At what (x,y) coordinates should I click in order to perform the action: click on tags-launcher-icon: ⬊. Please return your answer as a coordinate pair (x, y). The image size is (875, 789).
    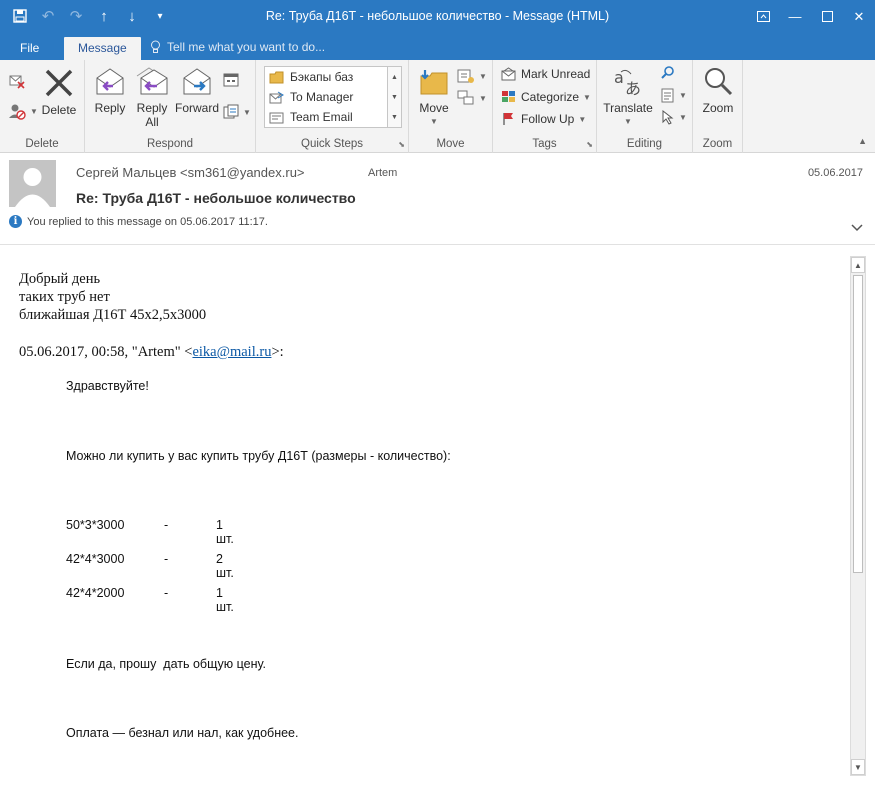
    Looking at the image, I should click on (589, 144).